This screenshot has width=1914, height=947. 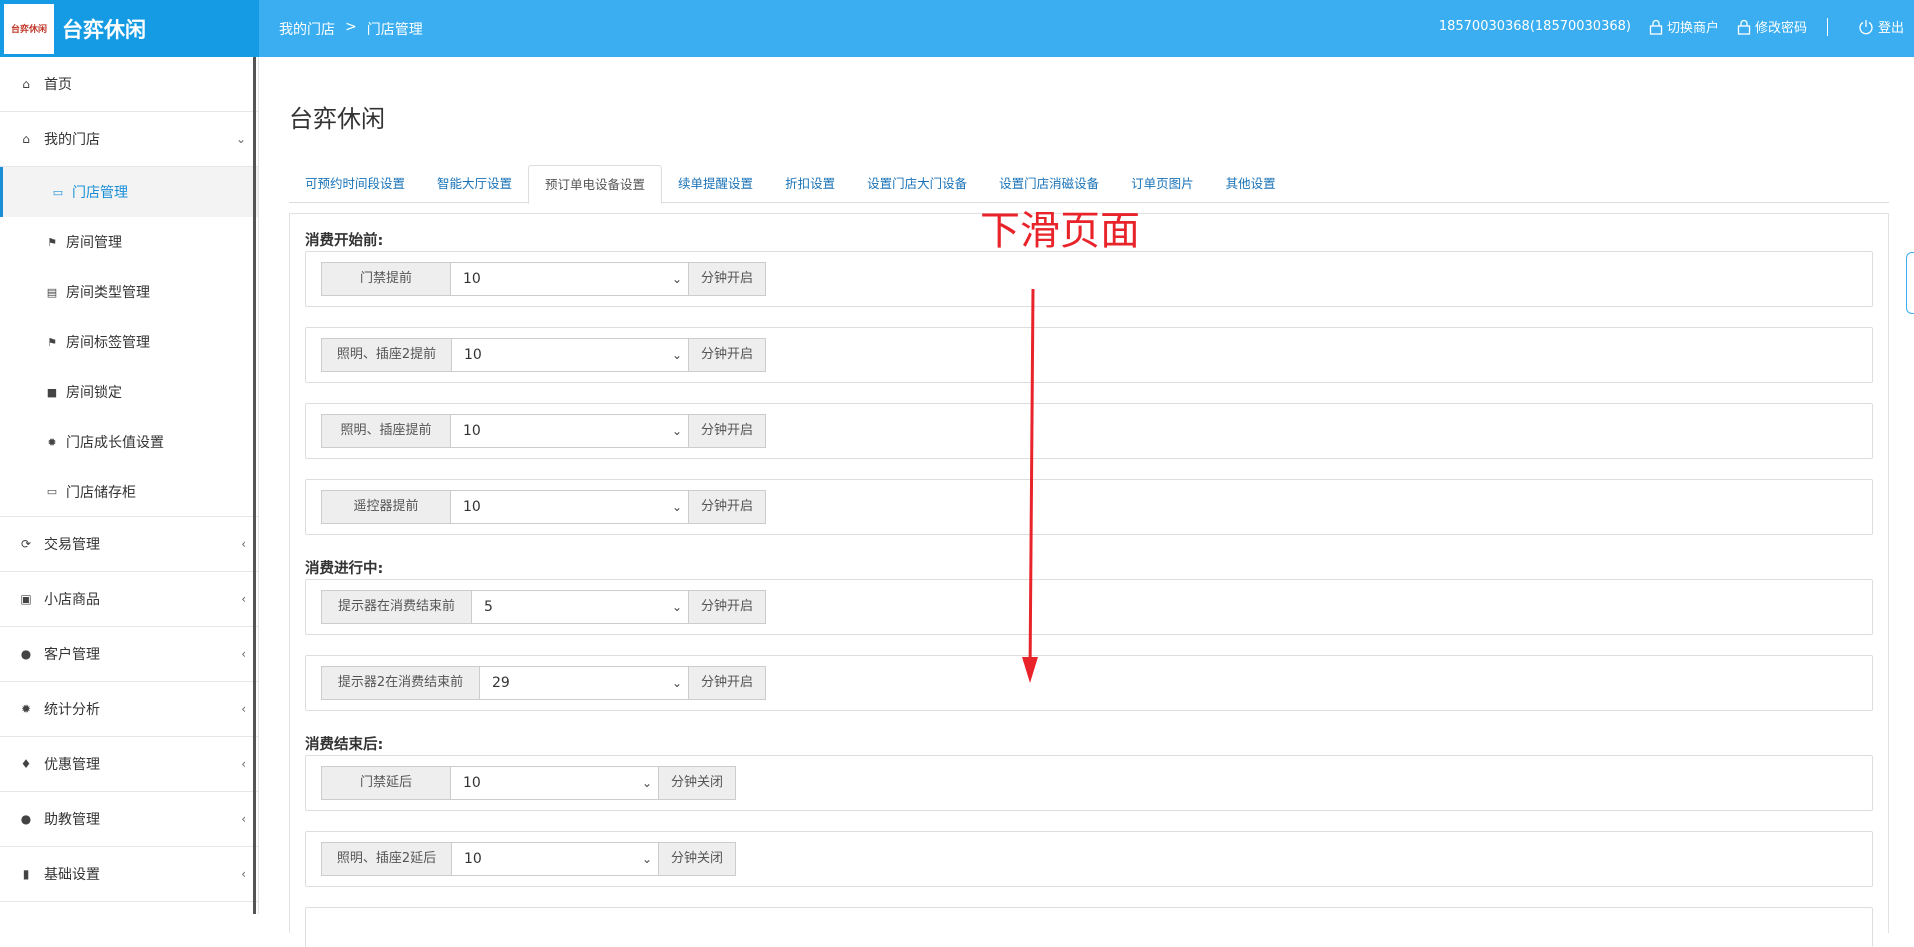 What do you see at coordinates (386, 279) in the screenshot?
I see `setting-label: 门禁提前` at bounding box center [386, 279].